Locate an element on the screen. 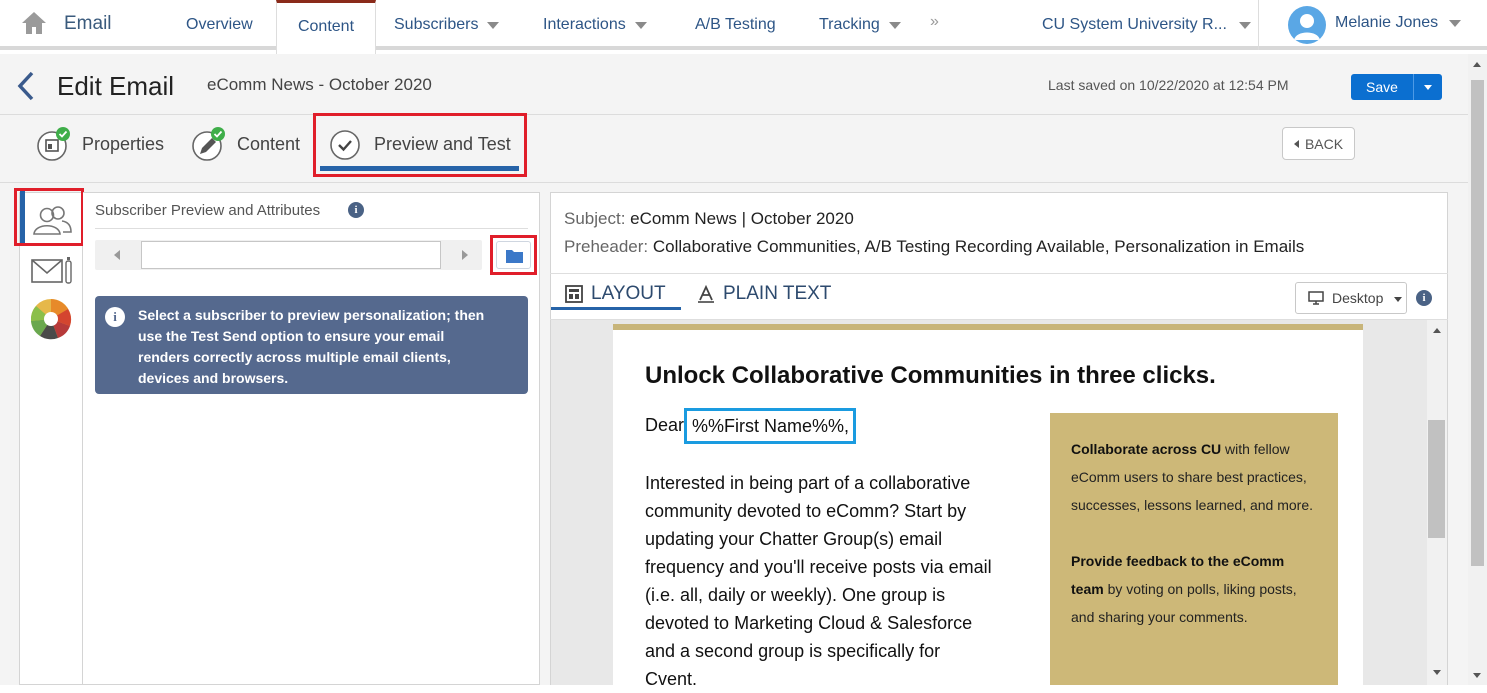 This screenshot has width=1487, height=693. email-test-icon is located at coordinates (52, 271).